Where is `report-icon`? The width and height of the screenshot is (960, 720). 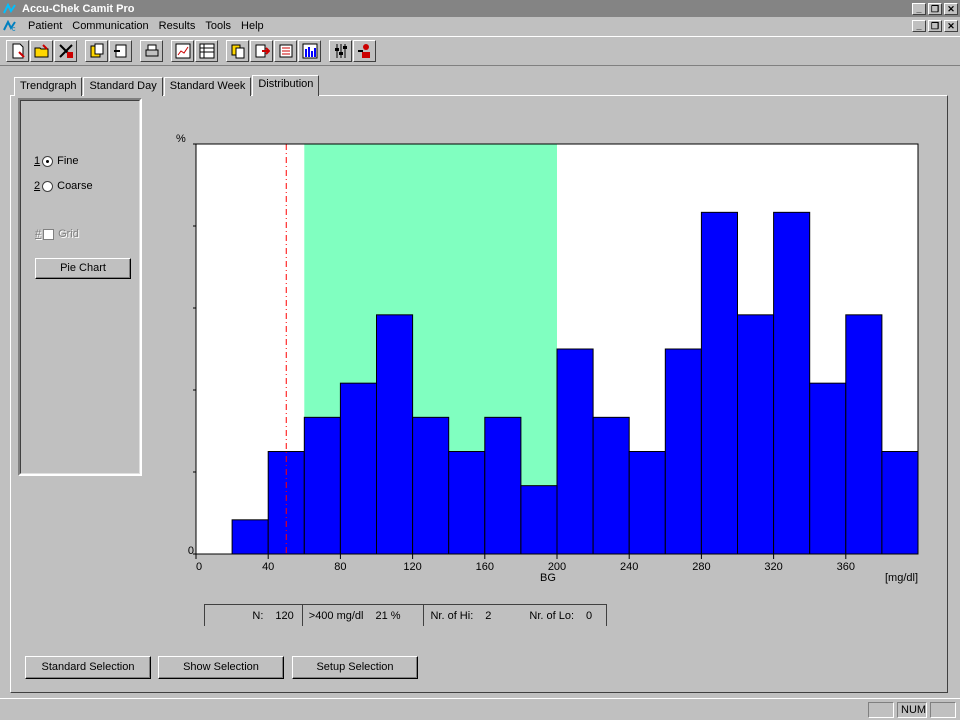 report-icon is located at coordinates (237, 51).